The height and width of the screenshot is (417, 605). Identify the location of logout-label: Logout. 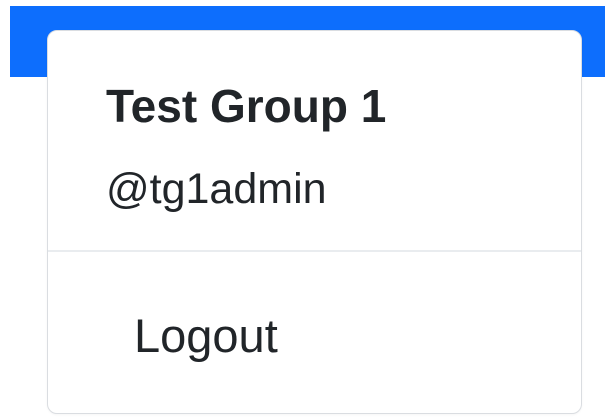
(206, 335).